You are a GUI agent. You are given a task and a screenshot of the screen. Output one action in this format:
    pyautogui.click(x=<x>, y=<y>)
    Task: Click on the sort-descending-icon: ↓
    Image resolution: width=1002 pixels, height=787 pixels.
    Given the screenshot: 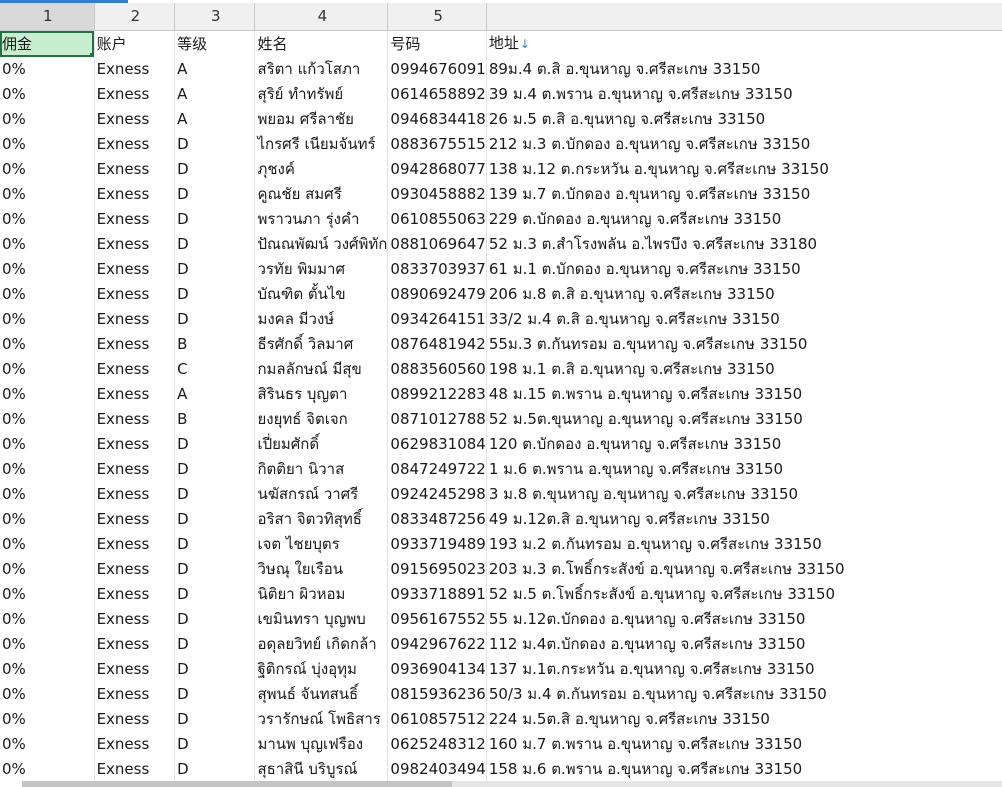 What is the action you would take?
    pyautogui.click(x=525, y=44)
    